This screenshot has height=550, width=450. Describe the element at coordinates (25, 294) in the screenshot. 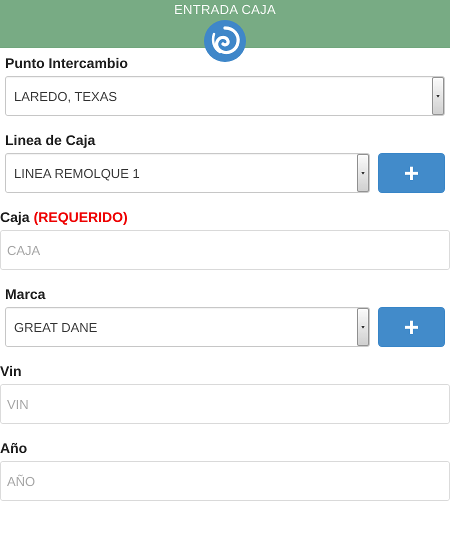

I see `field-label: Marca` at that location.